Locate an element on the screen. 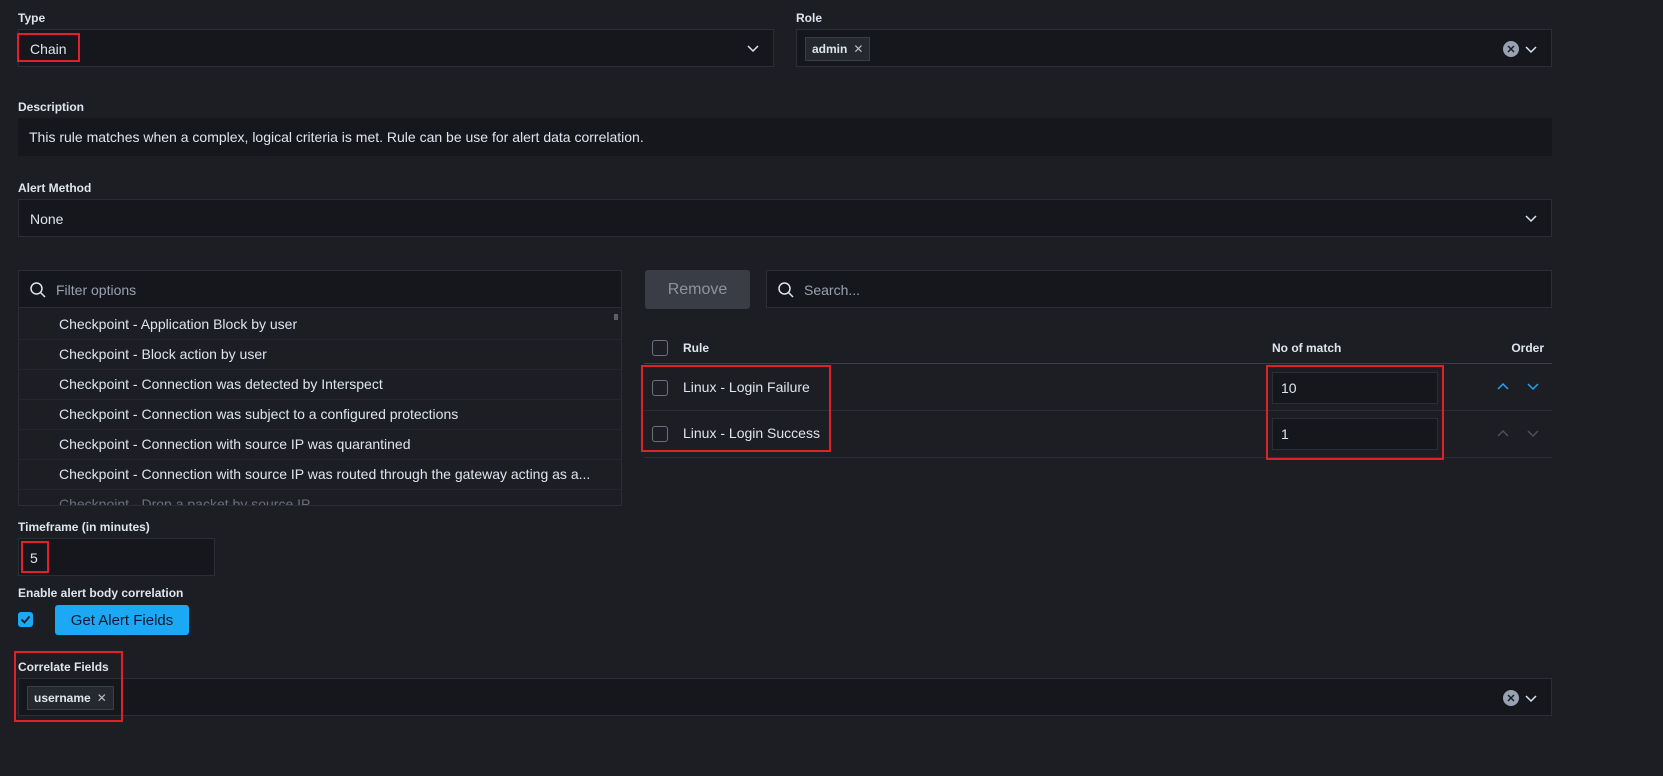 The image size is (1663, 776). timeframe-value: 5 is located at coordinates (34, 558).